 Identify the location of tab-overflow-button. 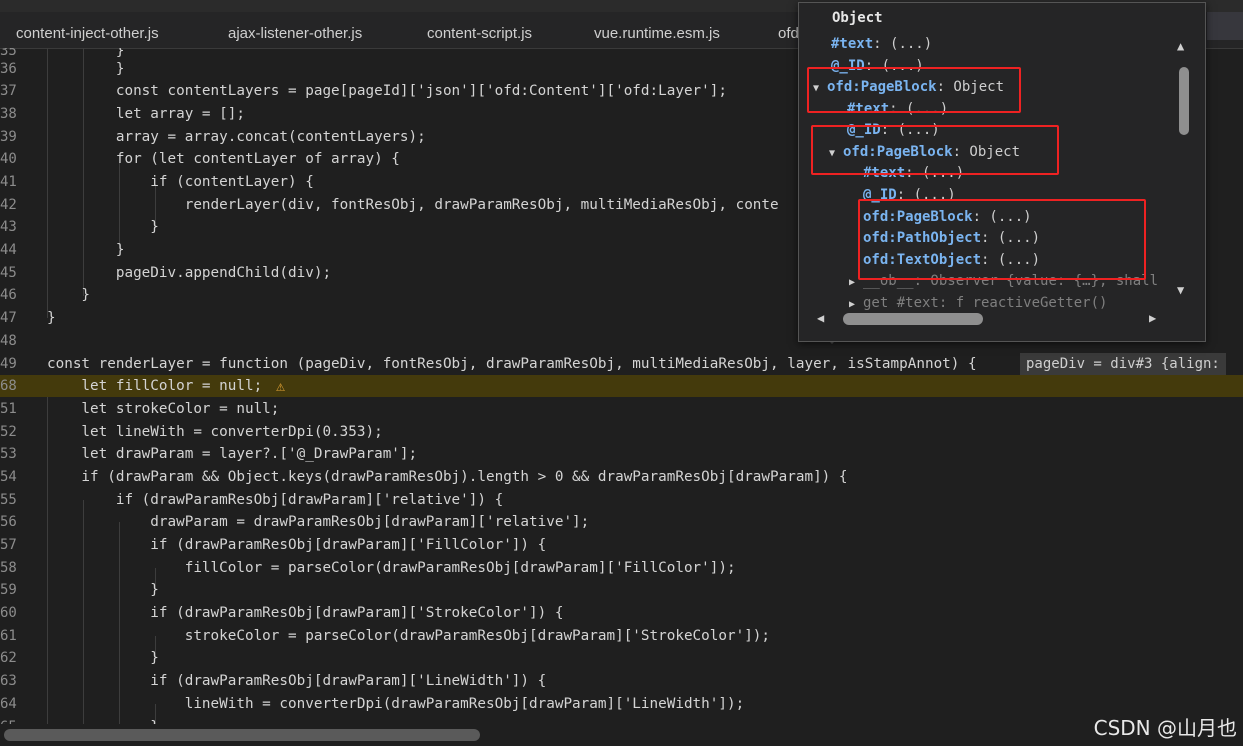
(1225, 26).